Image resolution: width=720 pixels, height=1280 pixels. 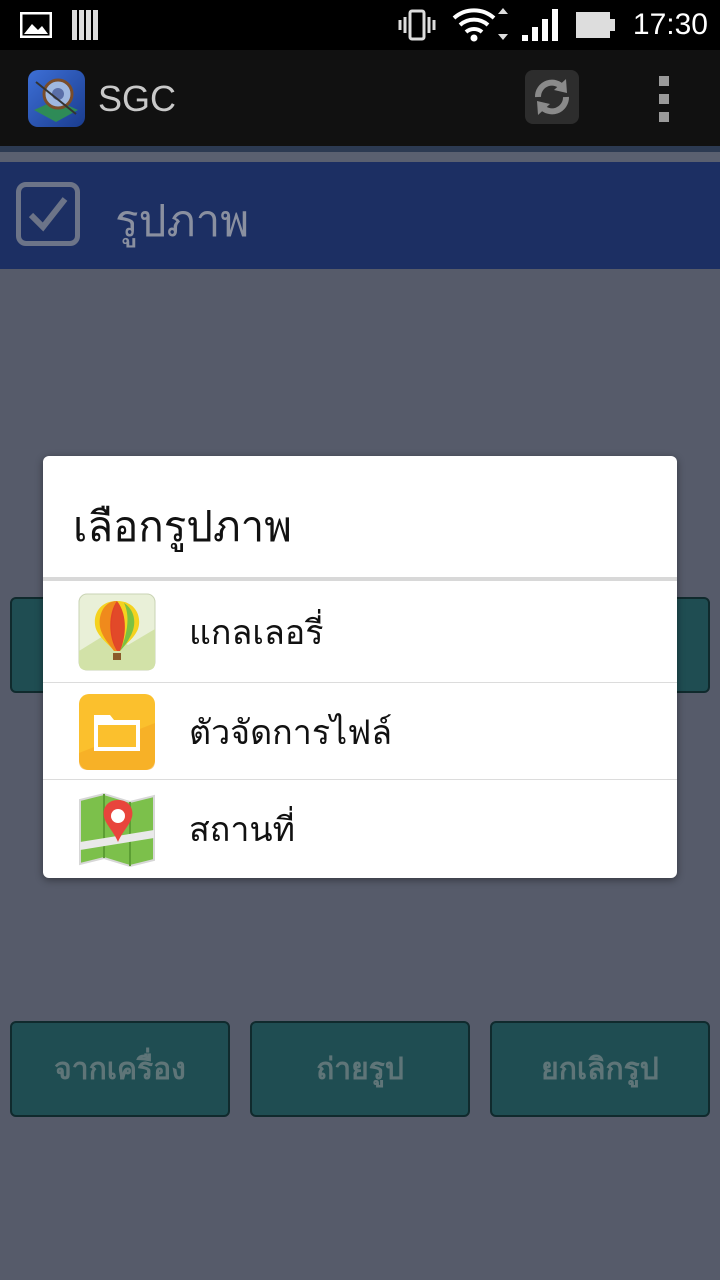 I want to click on option-gallery-label: แกลเลอรี่, so click(x=256, y=632).